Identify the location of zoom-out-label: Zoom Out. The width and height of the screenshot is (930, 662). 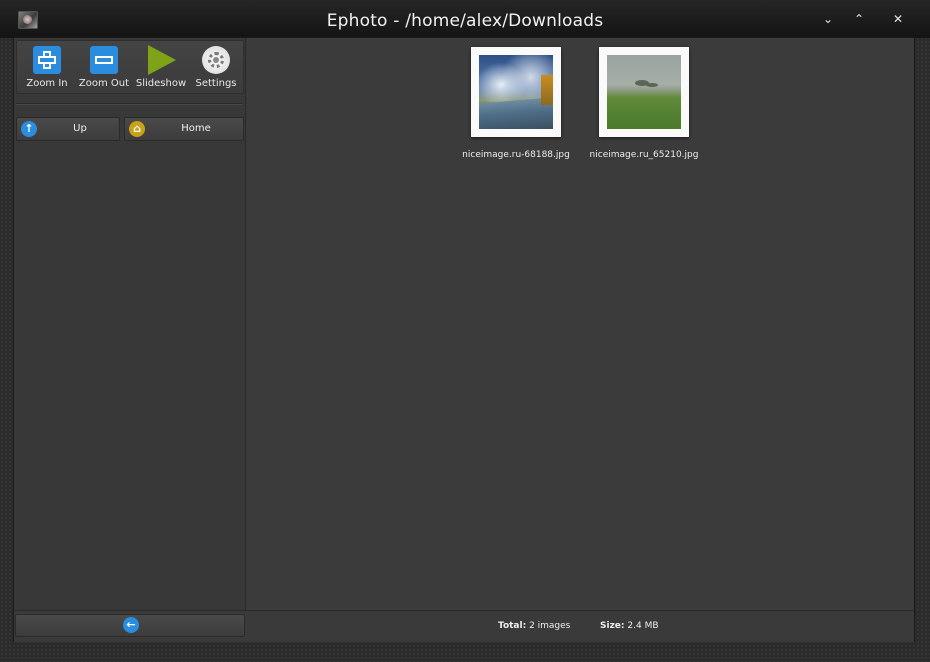
(104, 83).